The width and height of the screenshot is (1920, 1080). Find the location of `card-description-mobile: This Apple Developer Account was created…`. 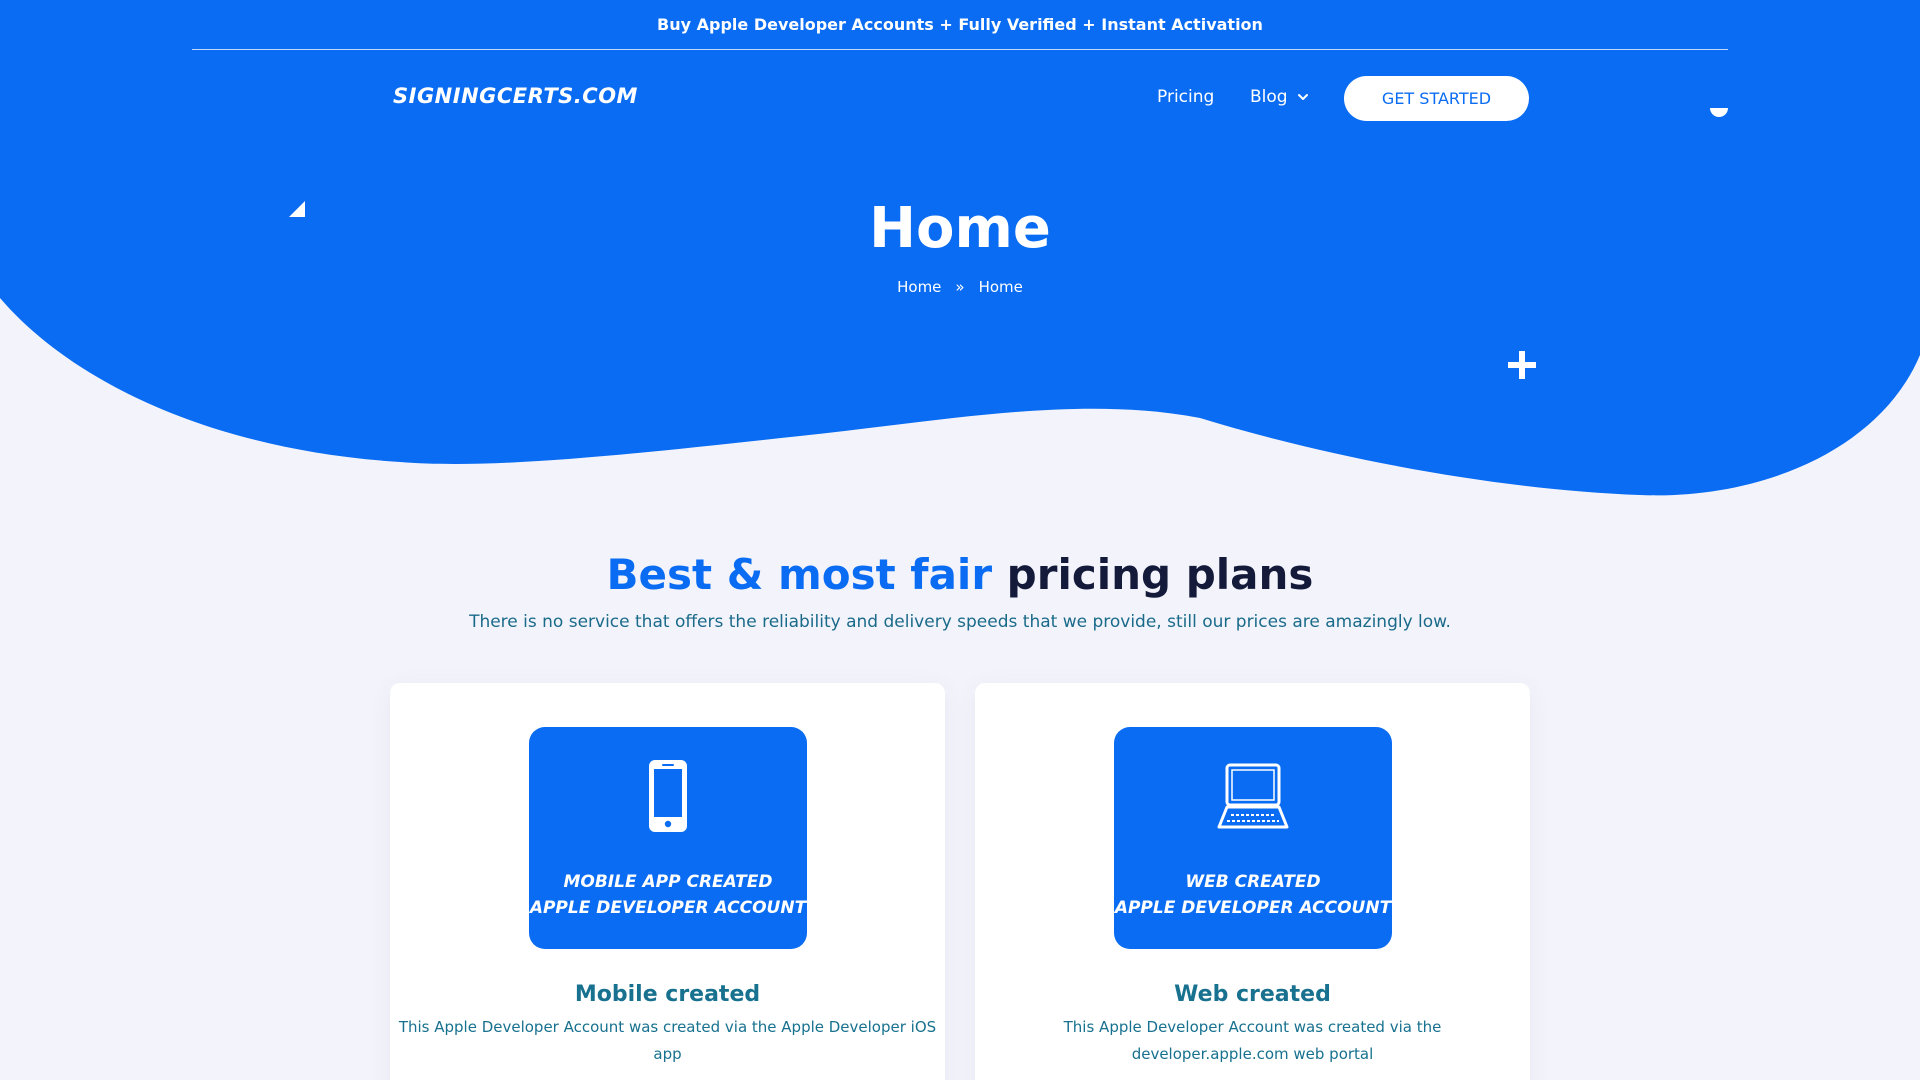

card-description-mobile: This Apple Developer Account was created… is located at coordinates (667, 1040).